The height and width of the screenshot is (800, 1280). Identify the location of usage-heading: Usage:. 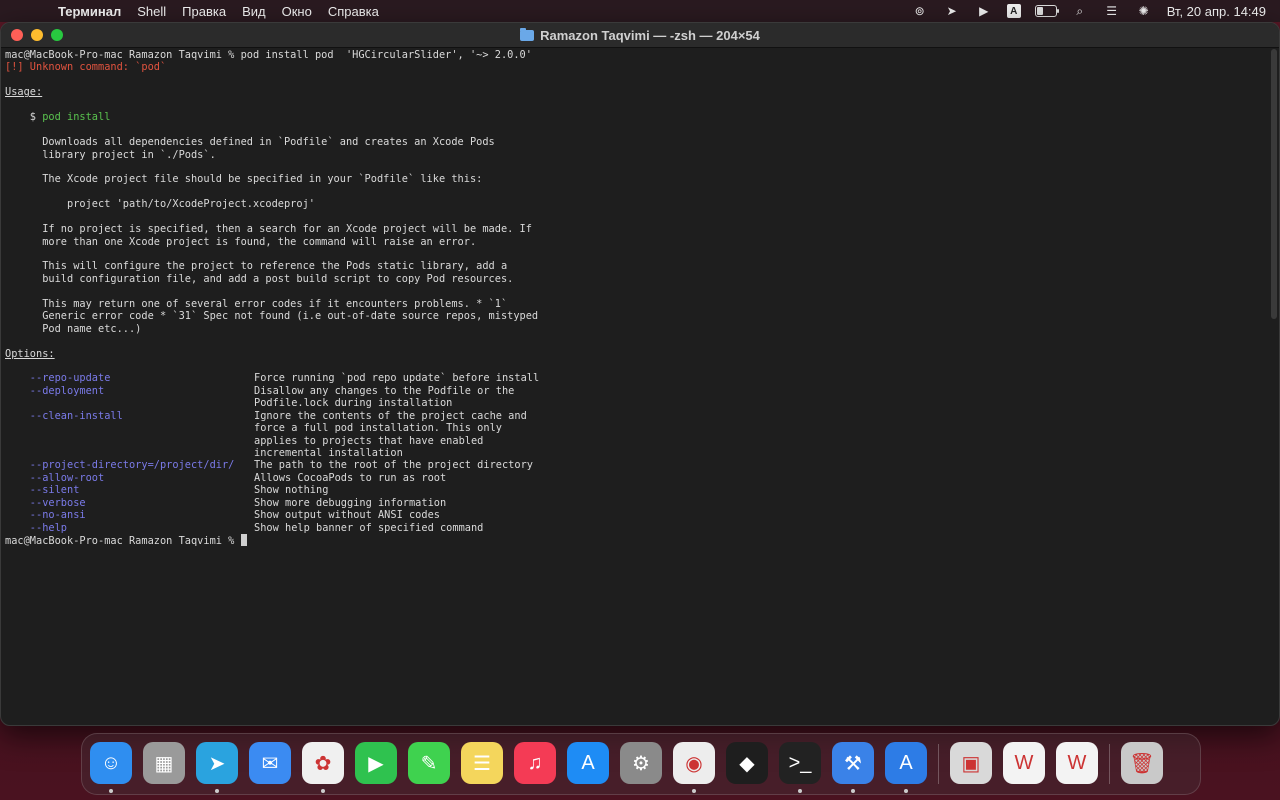
(638, 92).